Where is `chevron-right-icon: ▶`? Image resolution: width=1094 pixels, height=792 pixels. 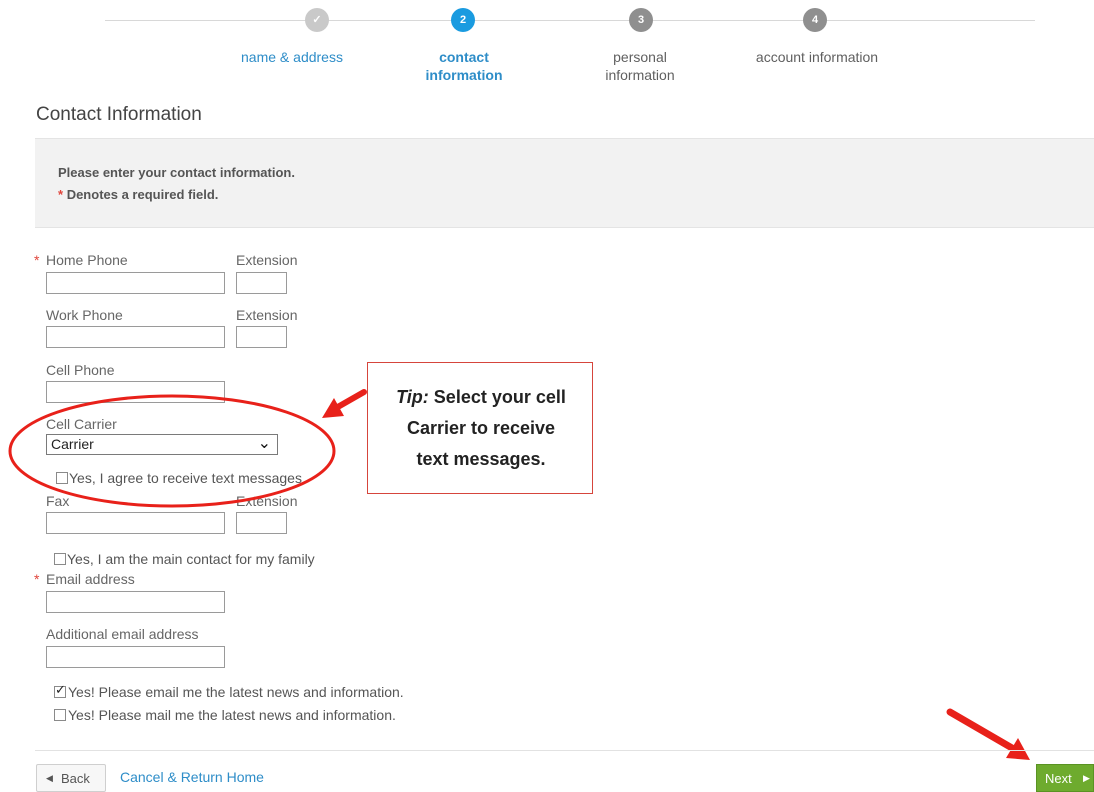 chevron-right-icon: ▶ is located at coordinates (1086, 778).